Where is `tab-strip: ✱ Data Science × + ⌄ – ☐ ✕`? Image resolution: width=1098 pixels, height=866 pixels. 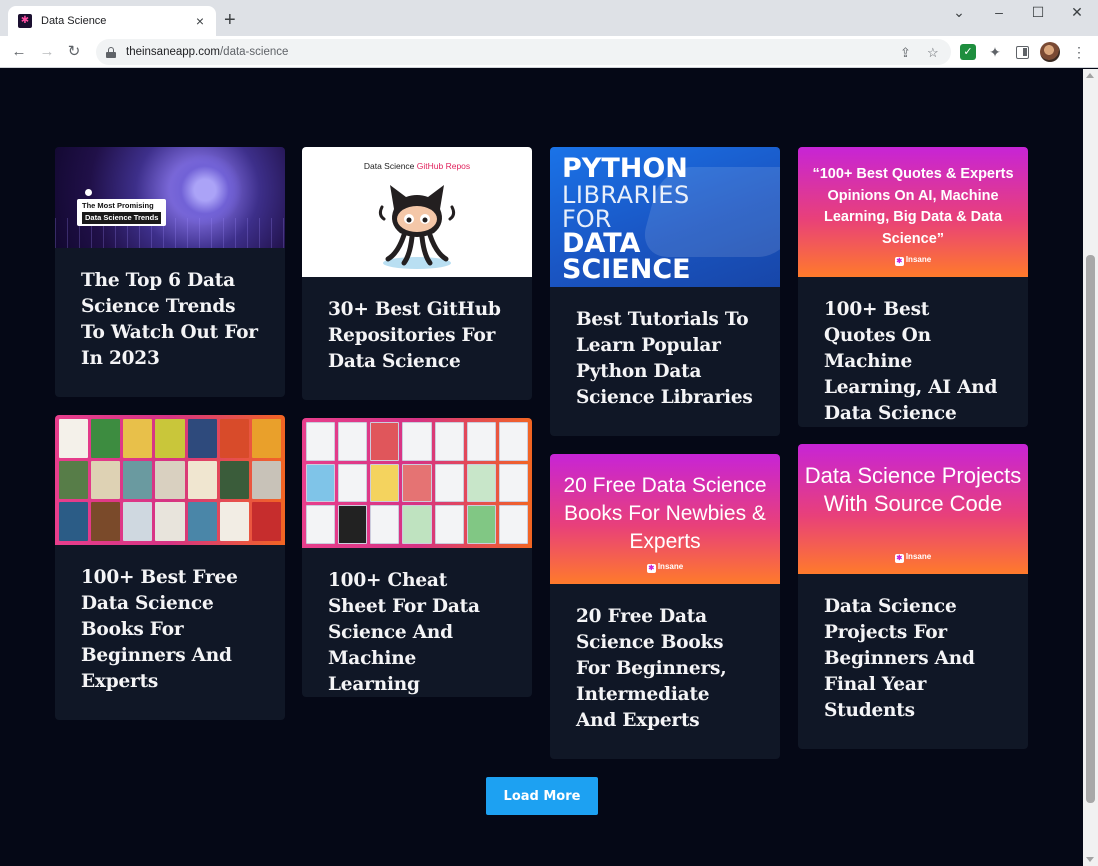
tab-strip: ✱ Data Science × + ⌄ – ☐ ✕ is located at coordinates (549, 18).